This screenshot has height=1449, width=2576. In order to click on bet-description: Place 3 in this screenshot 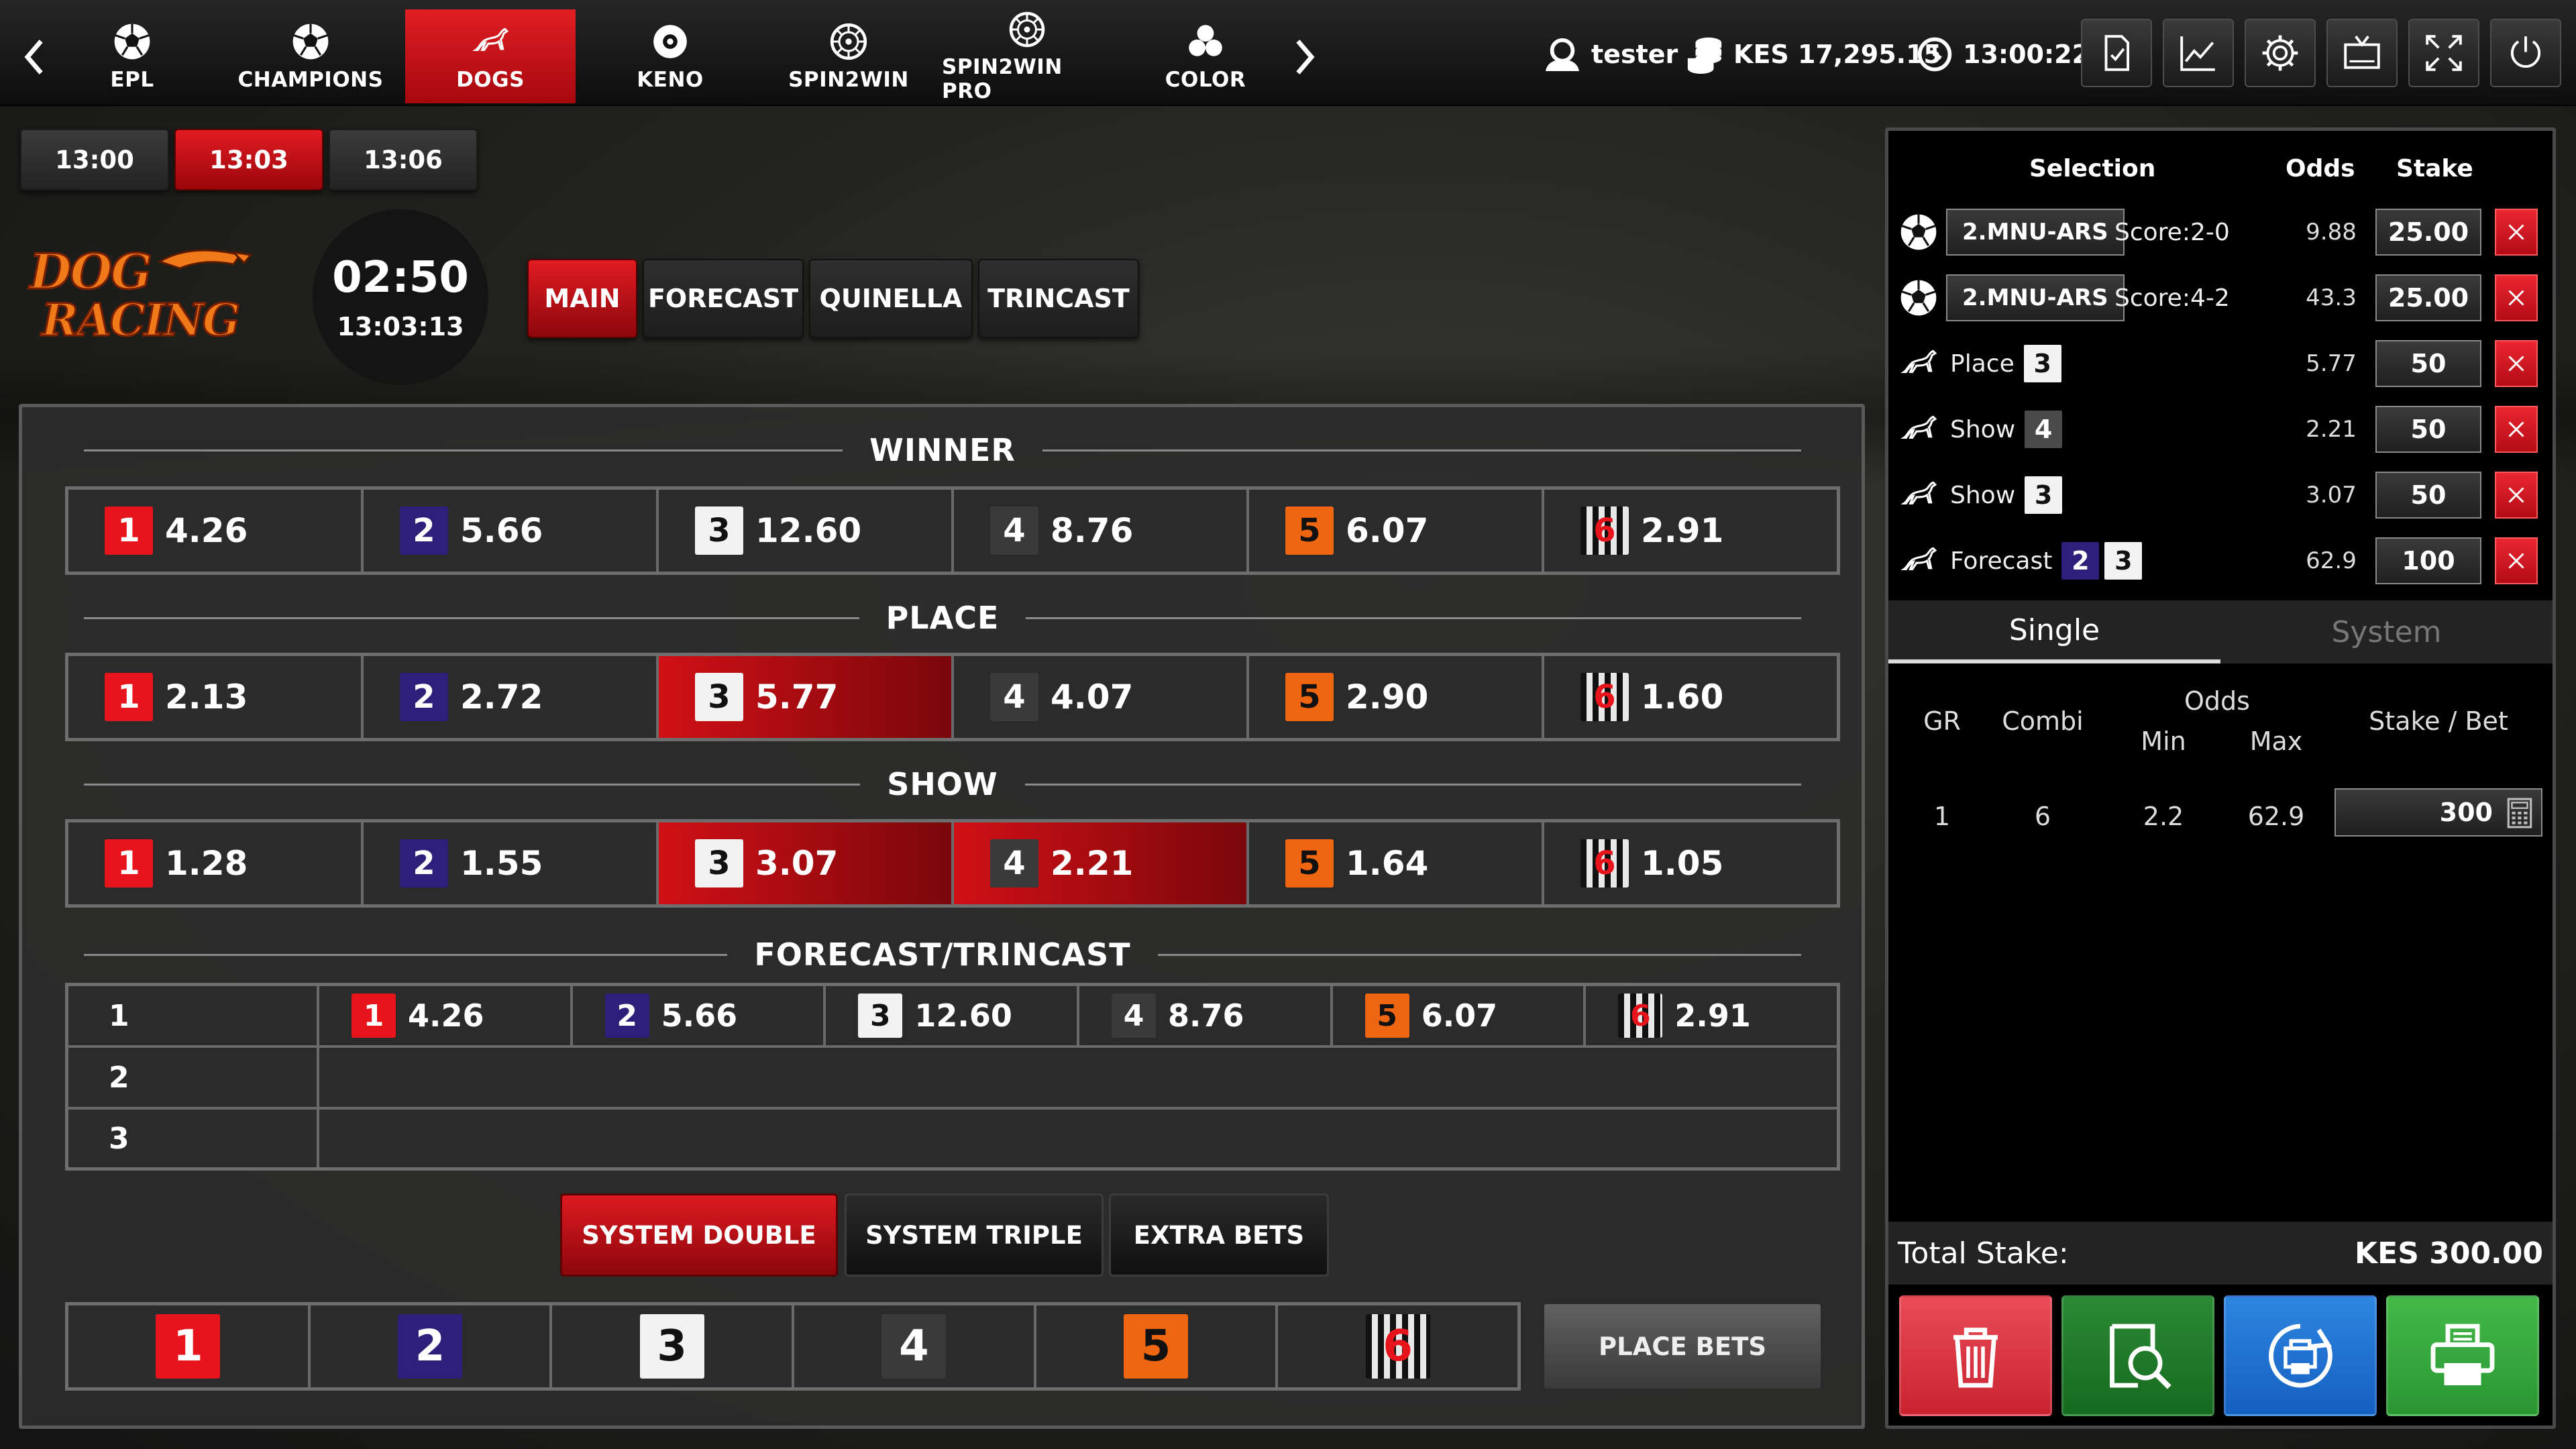, I will do `click(2005, 363)`.